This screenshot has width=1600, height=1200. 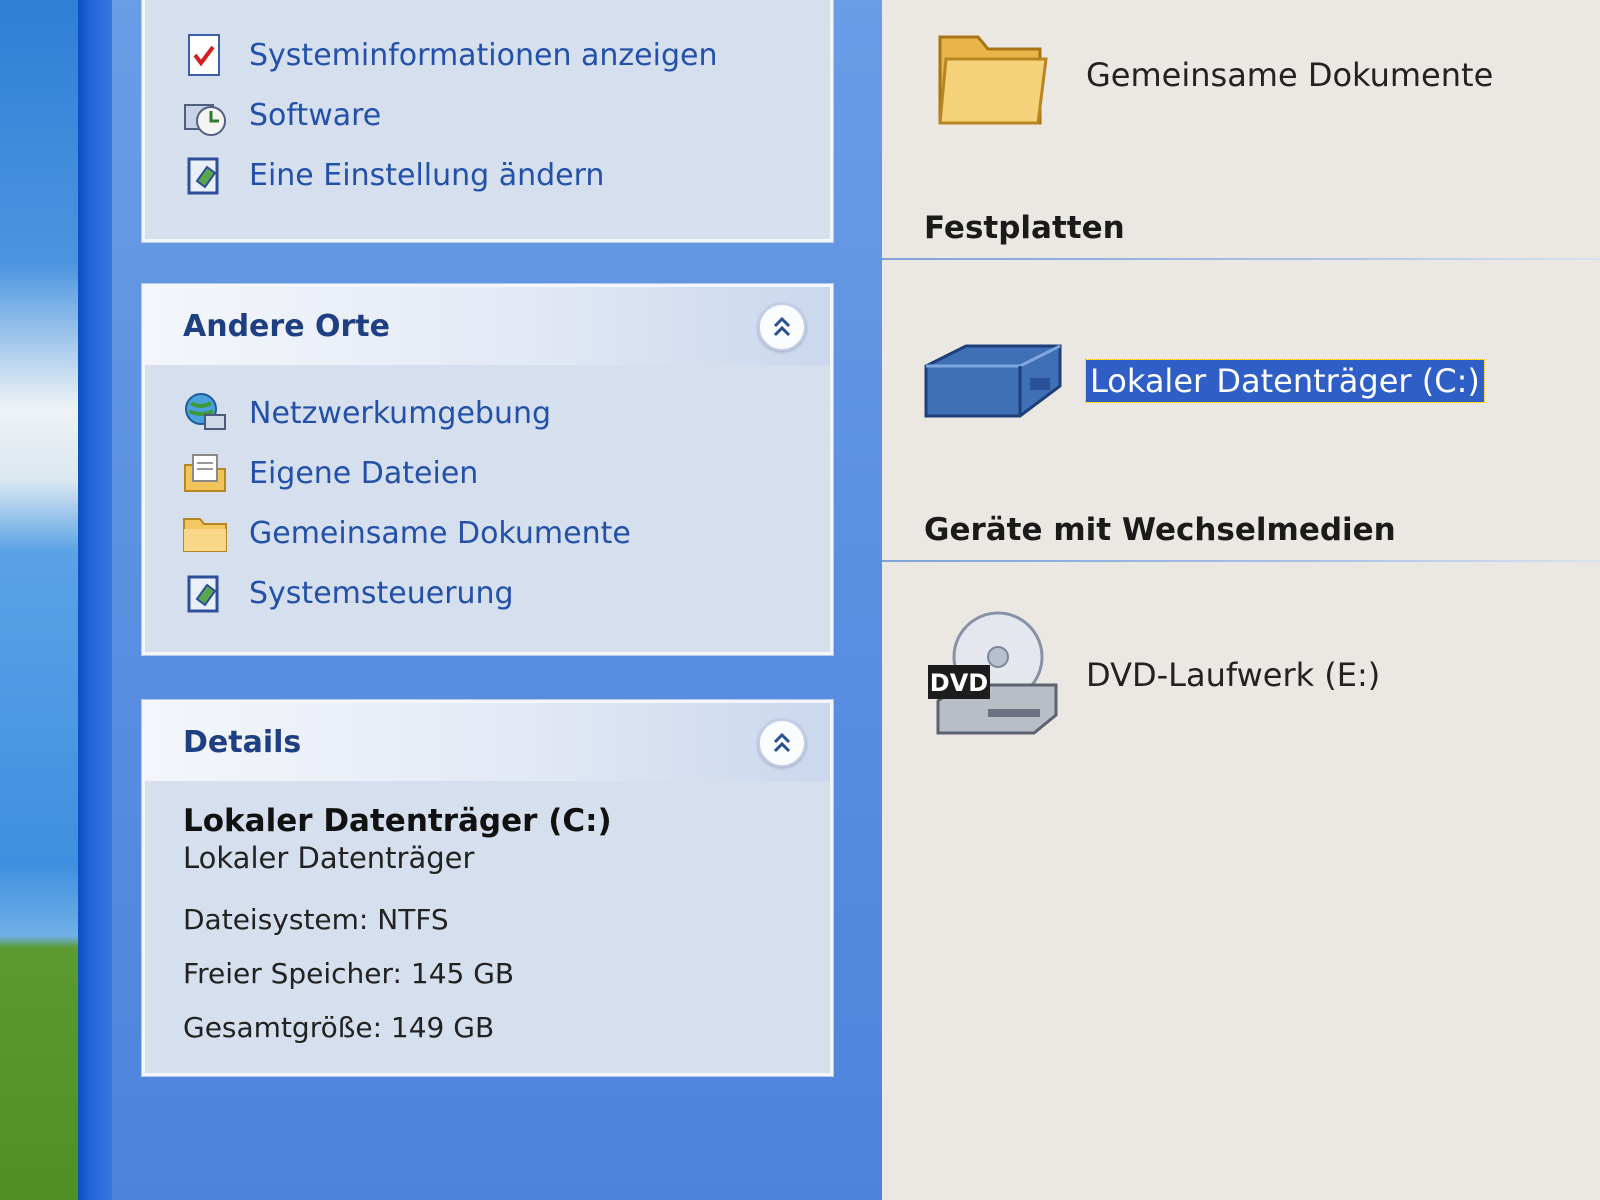 I want to click on shared-documents-label: Gemeinsame Dokumente, so click(x=1290, y=75).